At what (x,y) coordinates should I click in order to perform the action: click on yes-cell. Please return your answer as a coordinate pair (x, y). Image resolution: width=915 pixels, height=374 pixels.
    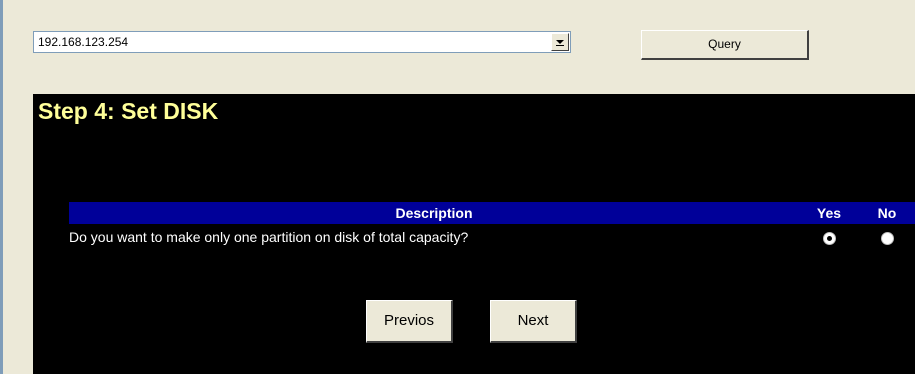
    Looking at the image, I should click on (829, 237).